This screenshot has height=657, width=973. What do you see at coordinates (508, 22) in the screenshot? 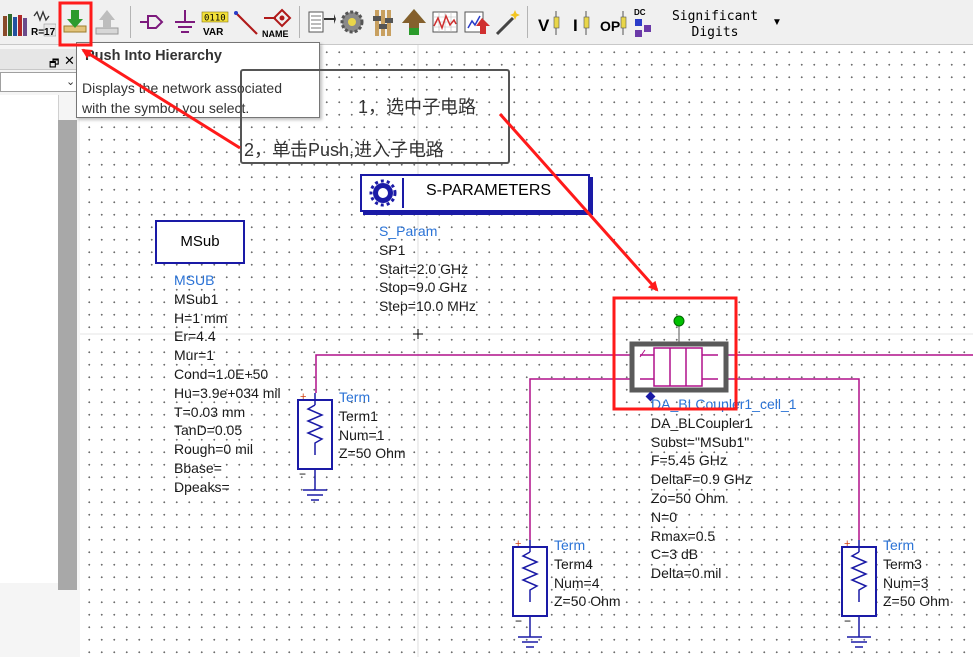
I see `magic-wand-icon` at bounding box center [508, 22].